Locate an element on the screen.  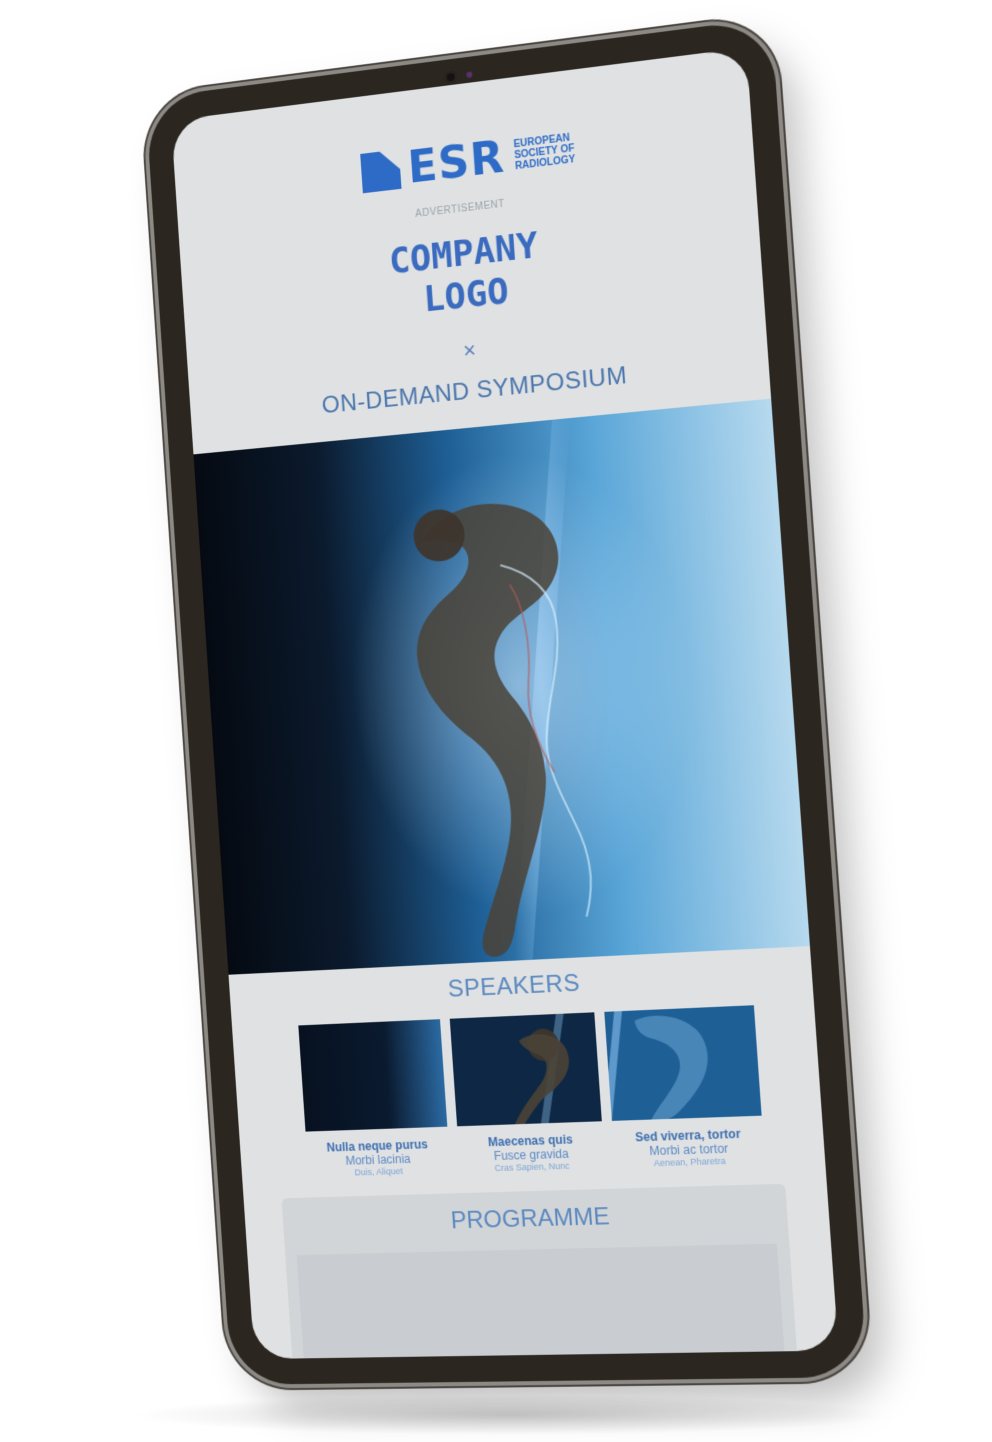
speaker-photo-3-illustration is located at coordinates (683, 1063).